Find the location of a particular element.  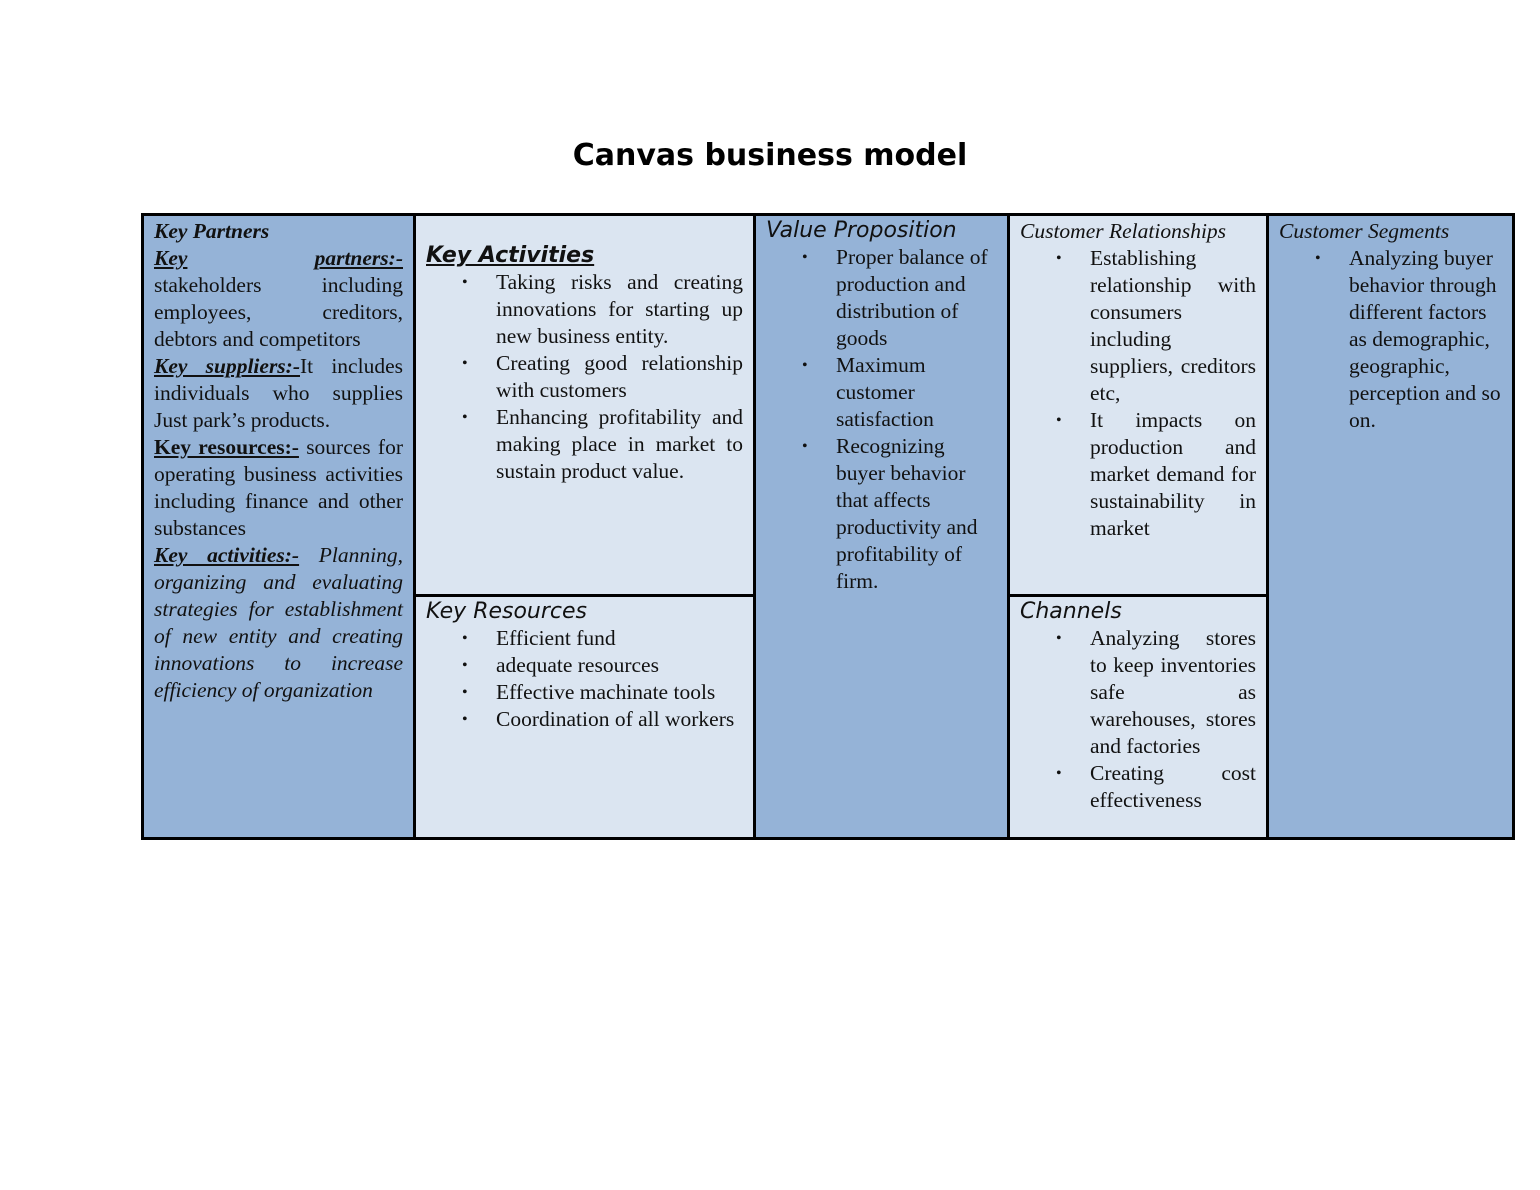

key-resources-label: Key resources:- is located at coordinates (226, 447).